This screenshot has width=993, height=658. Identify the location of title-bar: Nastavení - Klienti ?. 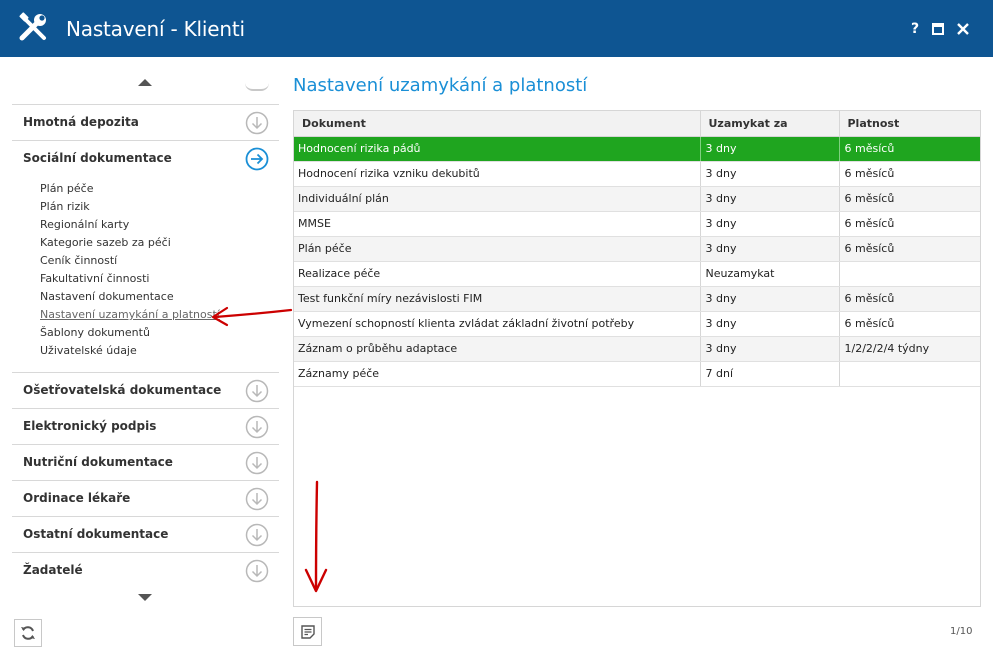
(496, 28).